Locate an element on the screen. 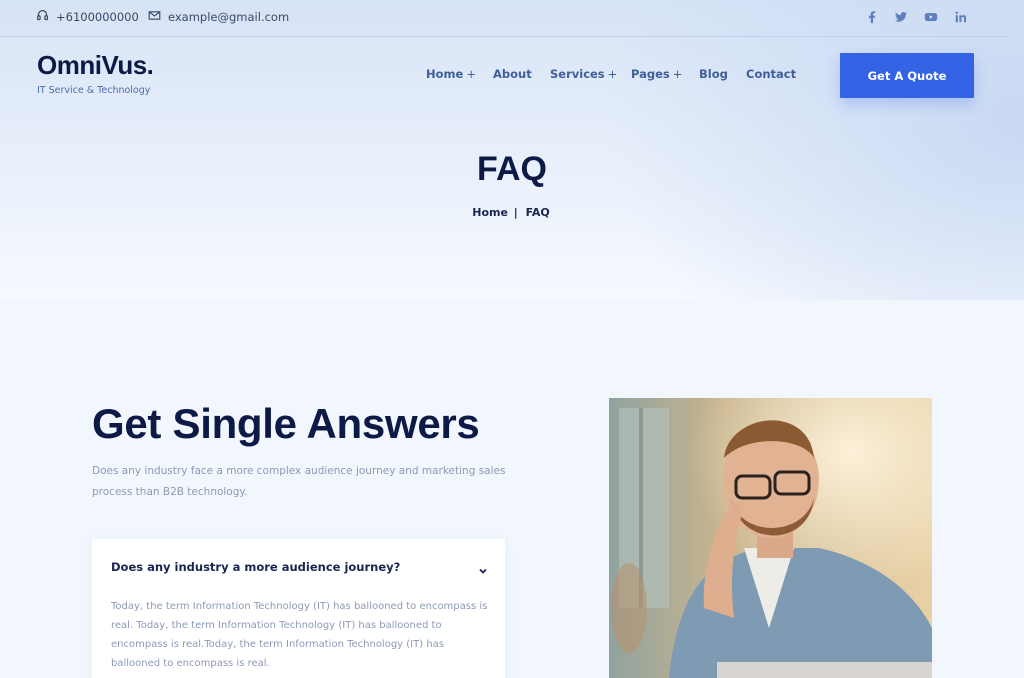 Image resolution: width=1024 pixels, height=678 pixels. faq-photo is located at coordinates (770, 538).